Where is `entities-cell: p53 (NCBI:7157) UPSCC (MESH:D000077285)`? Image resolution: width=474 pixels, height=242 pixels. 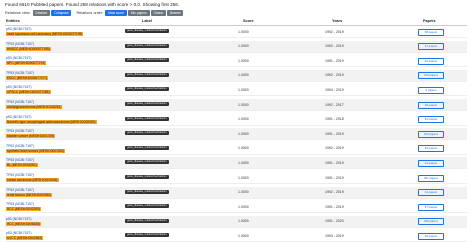 entities-cell: p53 (NCBI:7157) UPSCC (MESH:D000077285) is located at coordinates (47, 90).